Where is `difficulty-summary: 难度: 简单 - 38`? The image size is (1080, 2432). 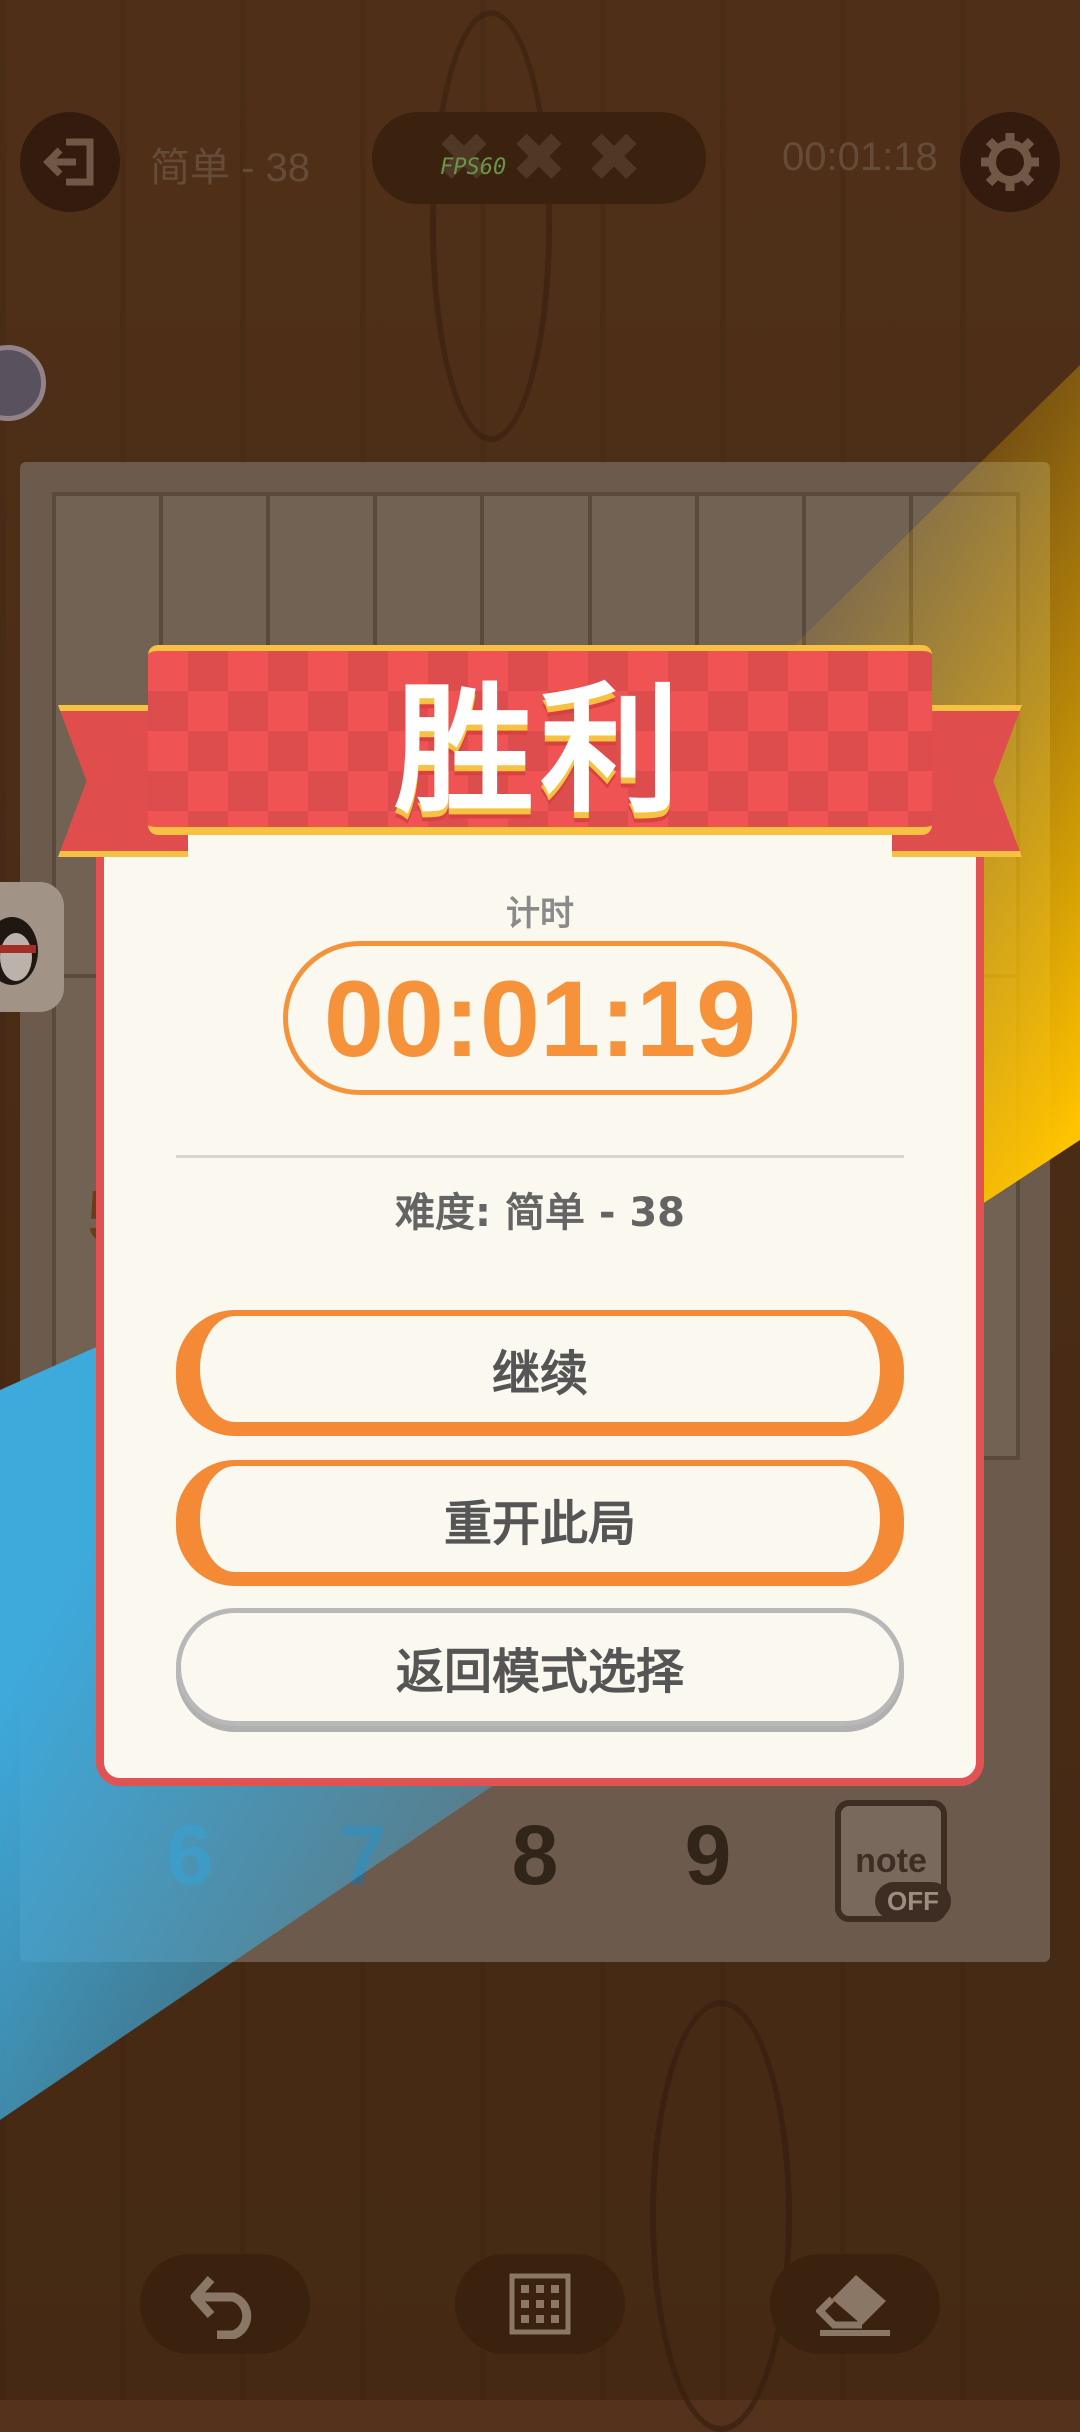
difficulty-summary: 难度: 简单 - 38 is located at coordinates (540, 1213).